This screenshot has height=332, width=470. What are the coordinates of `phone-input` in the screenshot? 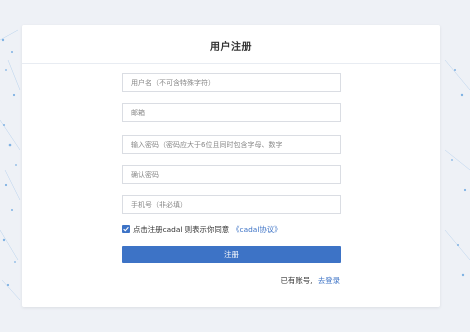 It's located at (231, 204).